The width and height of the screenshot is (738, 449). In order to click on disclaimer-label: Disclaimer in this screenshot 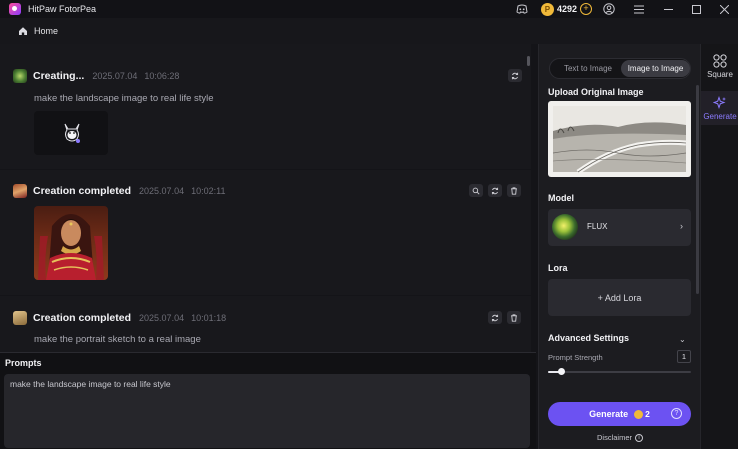, I will do `click(614, 437)`.